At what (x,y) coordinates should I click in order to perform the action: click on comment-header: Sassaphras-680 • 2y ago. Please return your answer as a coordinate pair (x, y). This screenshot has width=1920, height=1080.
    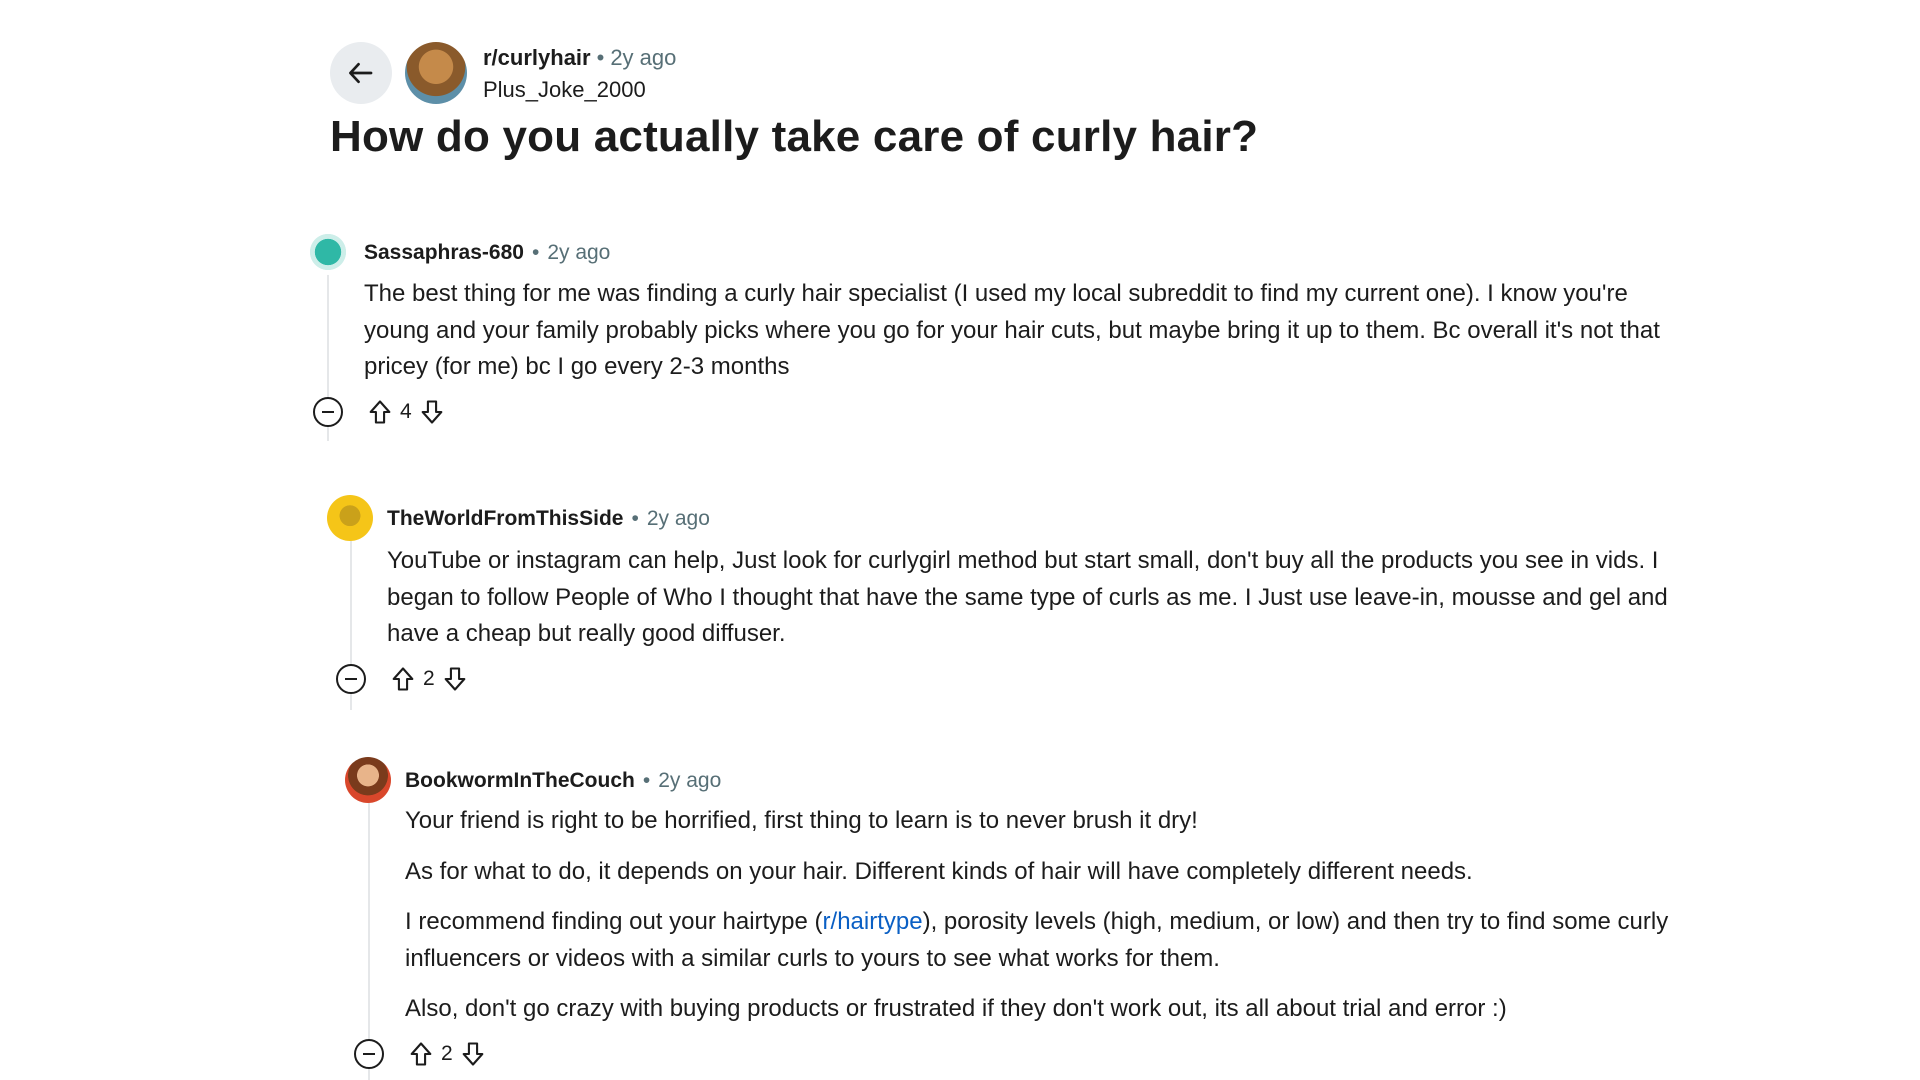
    Looking at the image, I should click on (487, 253).